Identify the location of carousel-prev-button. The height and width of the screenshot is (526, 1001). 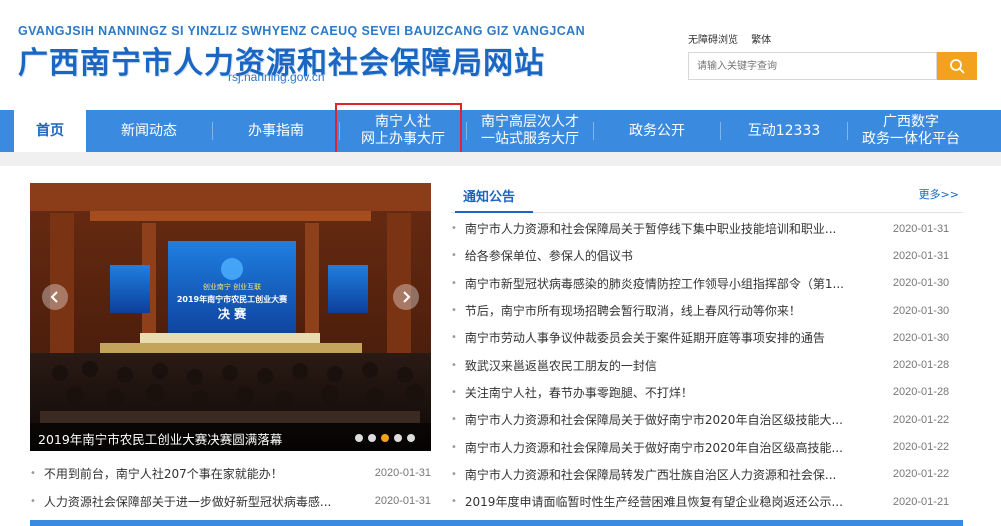
(55, 297).